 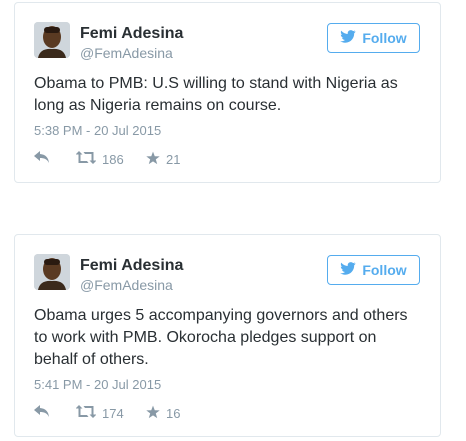 I want to click on tweet-timestamp: 5:38 PM - 20 Jul 2015, so click(x=97, y=130).